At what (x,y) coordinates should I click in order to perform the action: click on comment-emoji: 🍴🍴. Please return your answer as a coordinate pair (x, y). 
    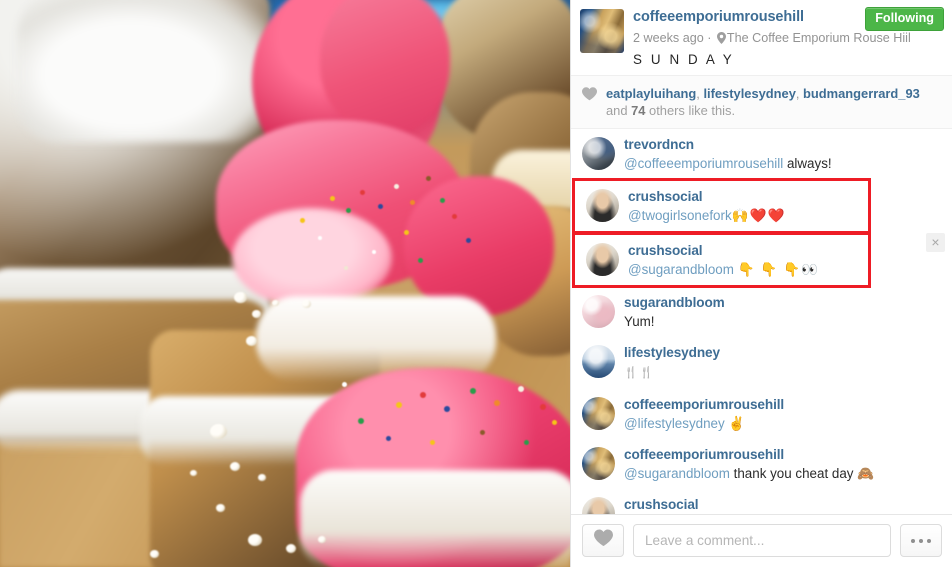
    Looking at the image, I should click on (640, 373).